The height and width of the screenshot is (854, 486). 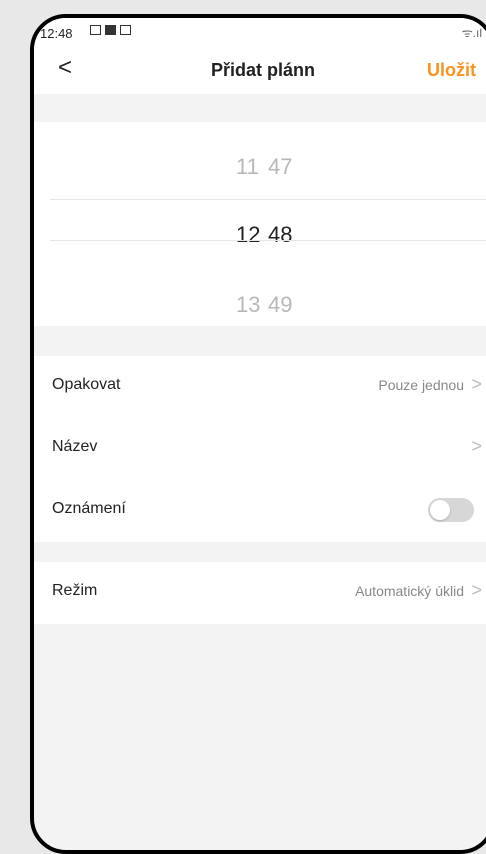 I want to click on mode-row: Režim Automatický úklid >, so click(x=260, y=593).